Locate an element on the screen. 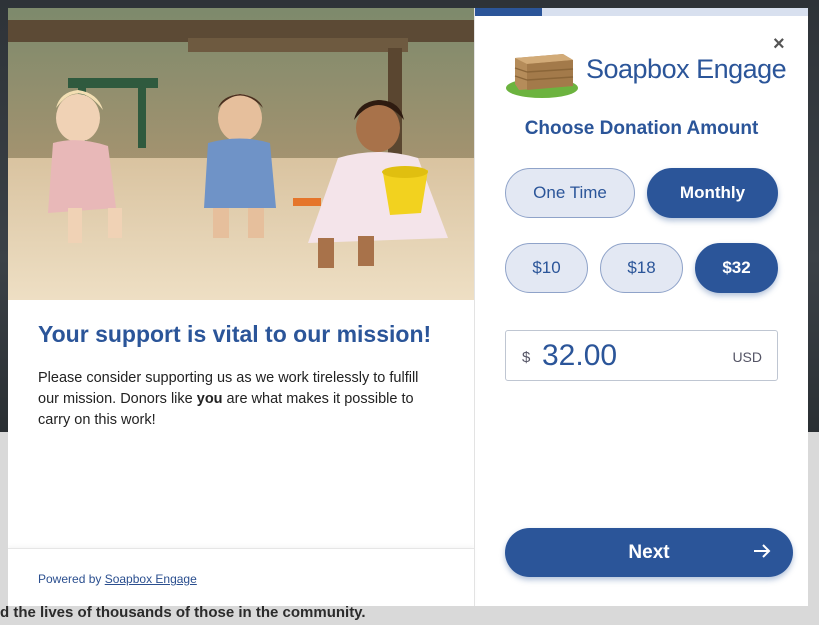  next-button-label: Next is located at coordinates (649, 552).